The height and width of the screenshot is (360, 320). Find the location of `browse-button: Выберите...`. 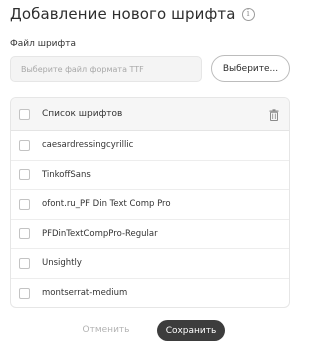

browse-button: Выберите... is located at coordinates (250, 68).